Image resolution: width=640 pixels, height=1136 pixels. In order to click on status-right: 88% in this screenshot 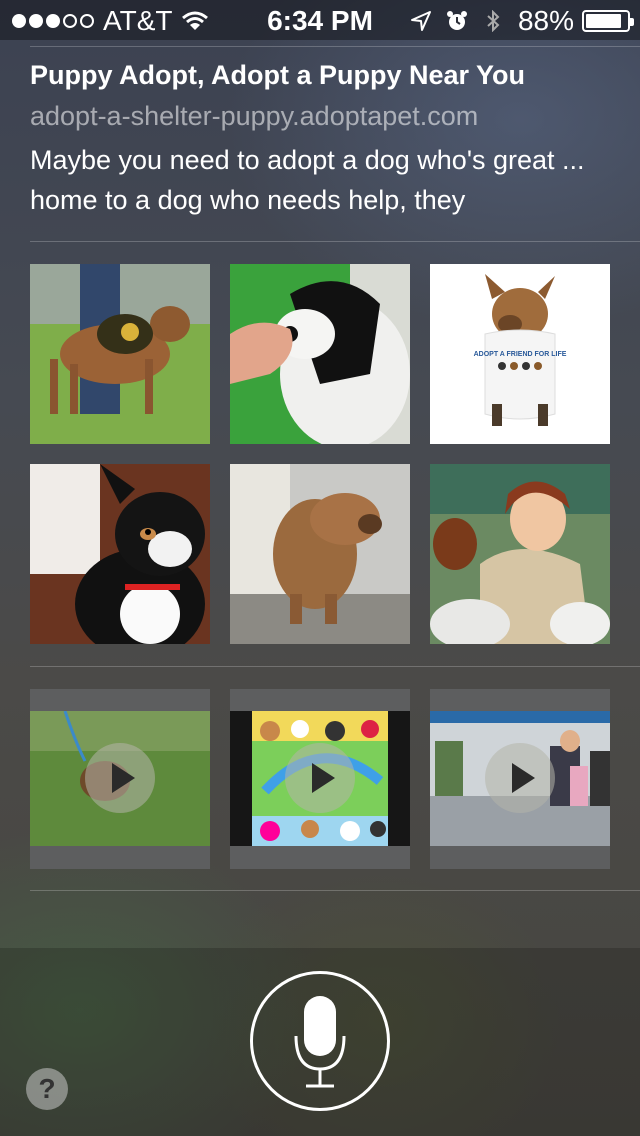, I will do `click(522, 21)`.